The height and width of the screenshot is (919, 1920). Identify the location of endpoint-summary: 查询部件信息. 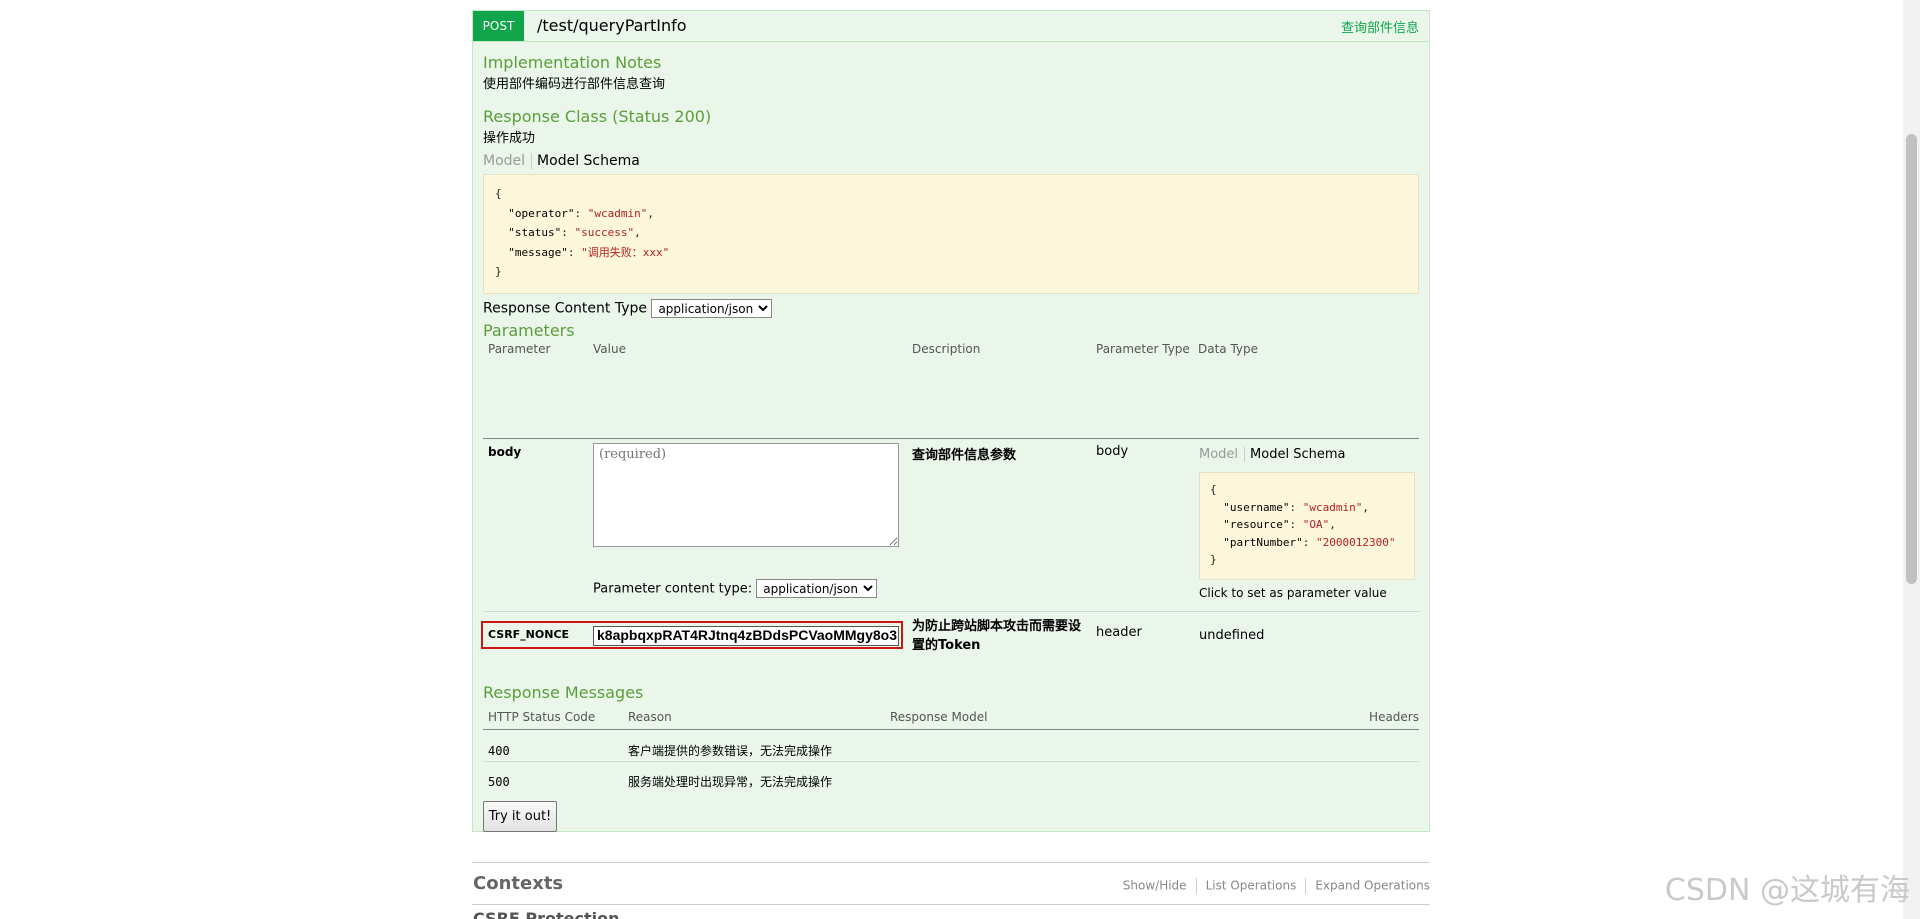
(1380, 26).